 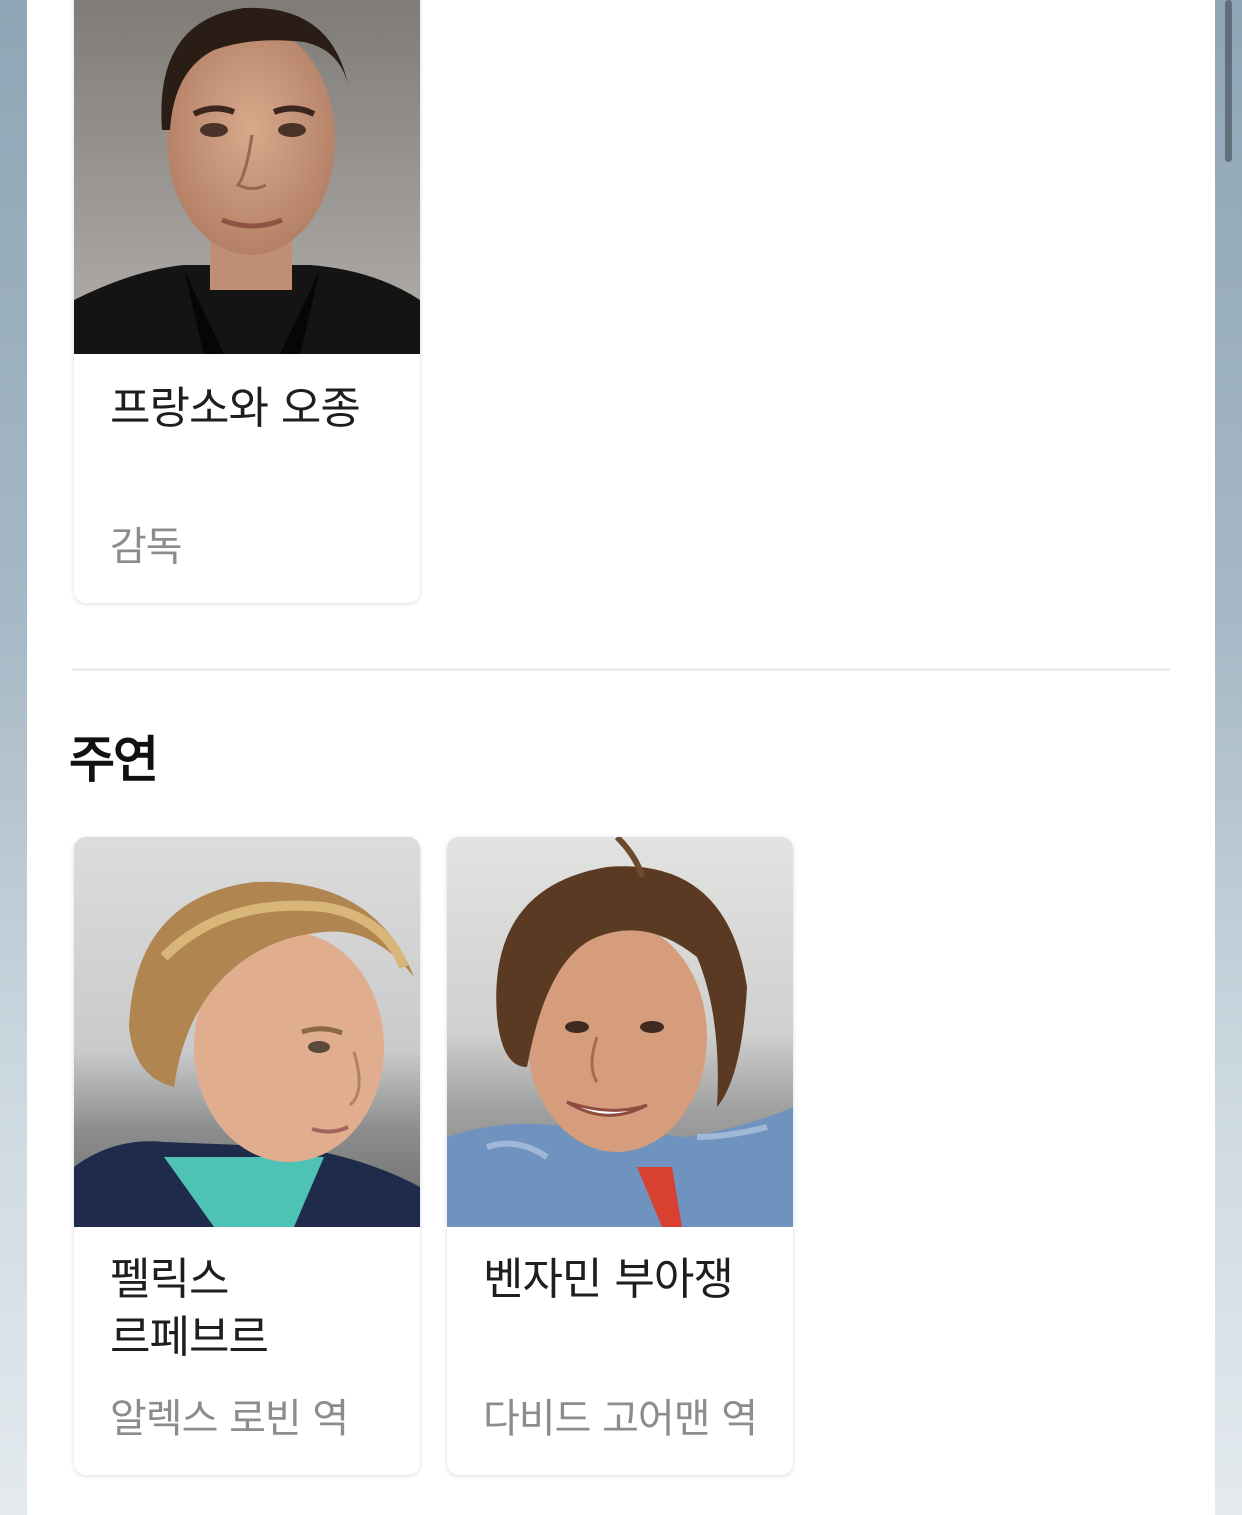 I want to click on section-divider, so click(x=621, y=669).